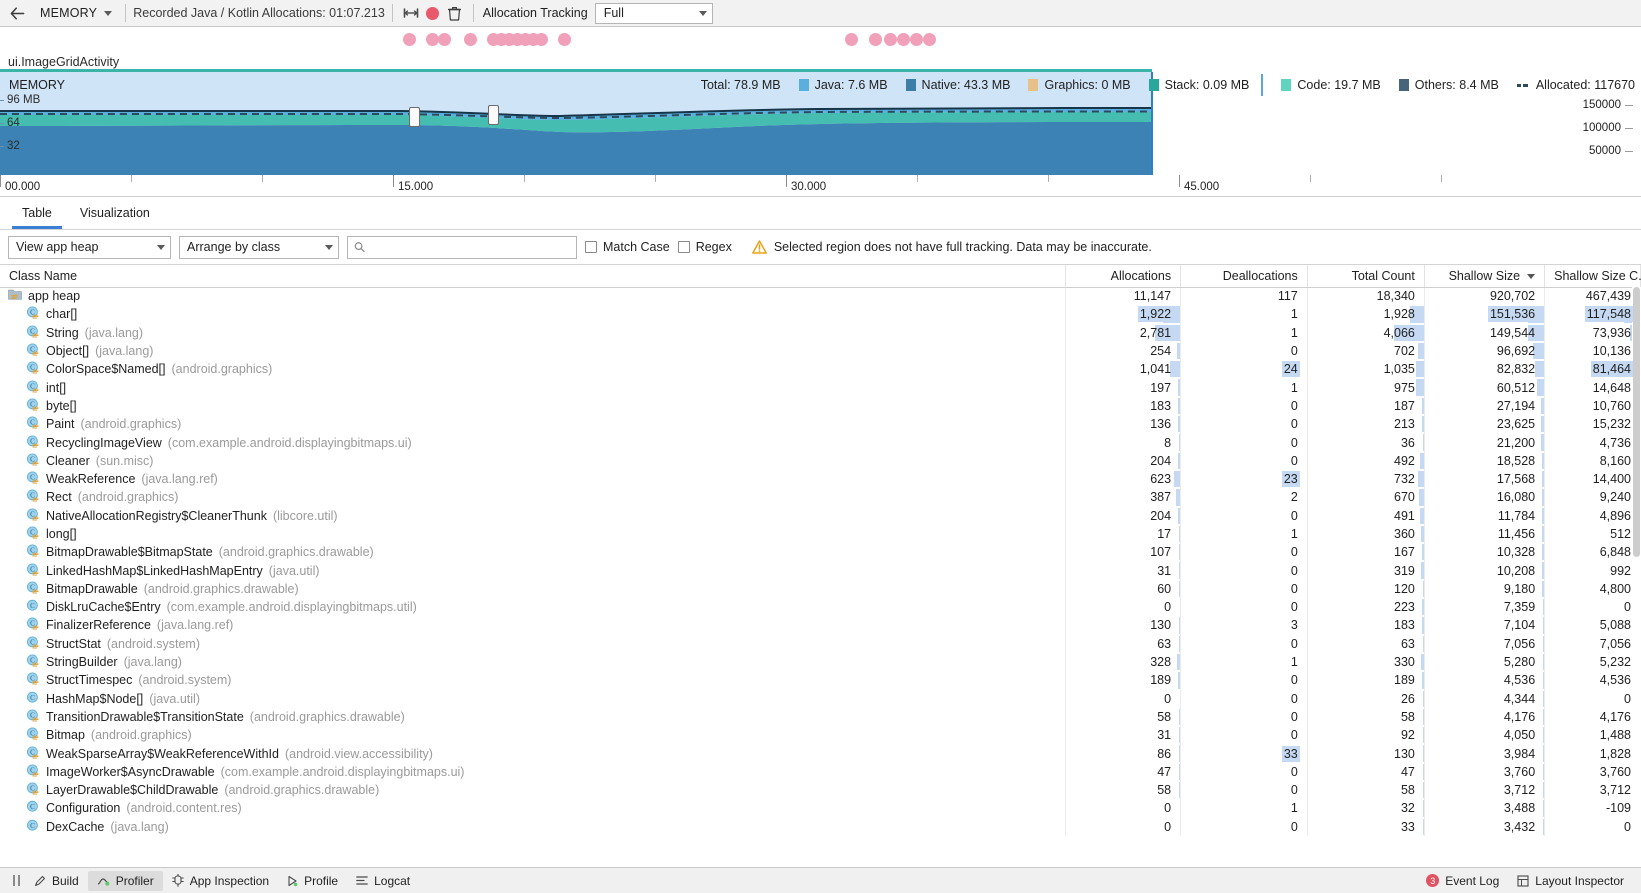  What do you see at coordinates (1366, 460) in the screenshot?
I see `cell-total-count: 492` at bounding box center [1366, 460].